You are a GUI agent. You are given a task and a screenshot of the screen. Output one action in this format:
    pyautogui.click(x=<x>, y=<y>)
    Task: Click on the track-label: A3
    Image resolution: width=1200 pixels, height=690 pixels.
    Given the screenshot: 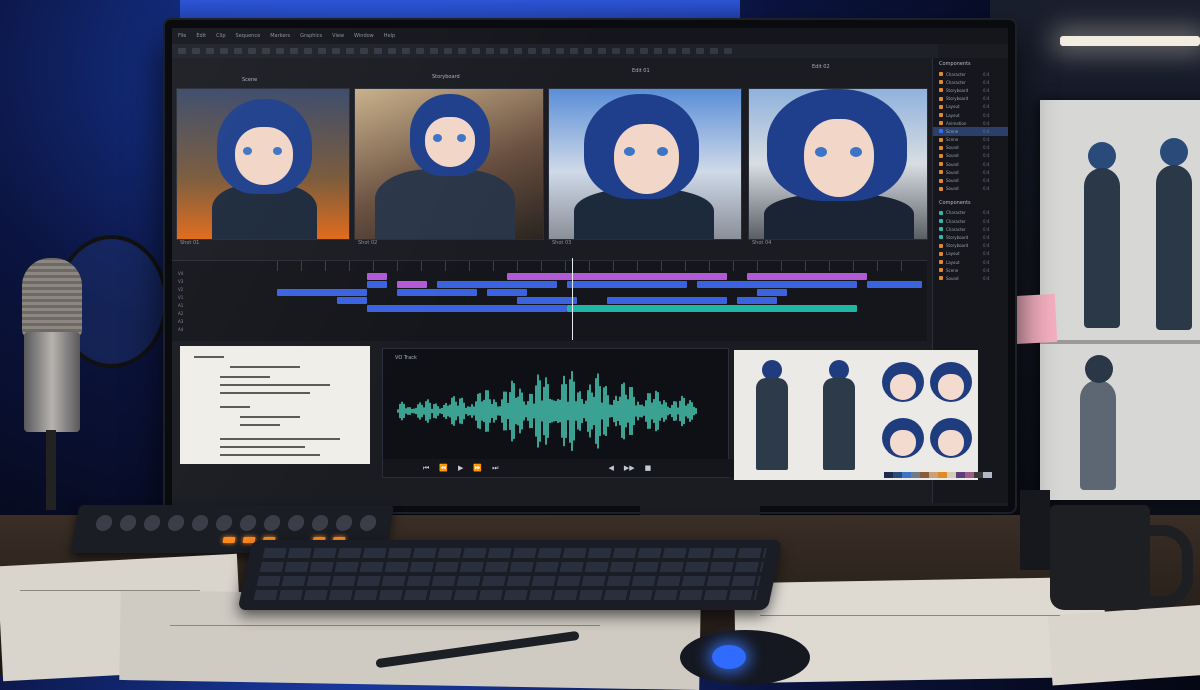 What is the action you would take?
    pyautogui.click(x=222, y=323)
    